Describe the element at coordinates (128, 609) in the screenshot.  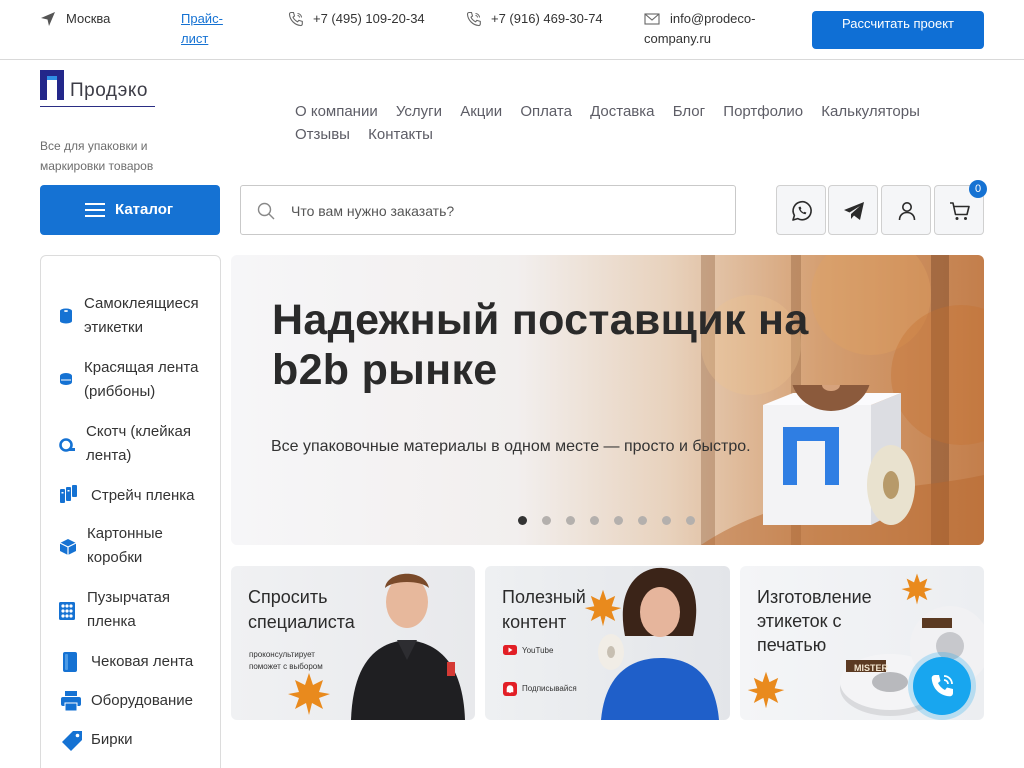
I see `sidebar-item-label: Пузырчатая пленка` at that location.